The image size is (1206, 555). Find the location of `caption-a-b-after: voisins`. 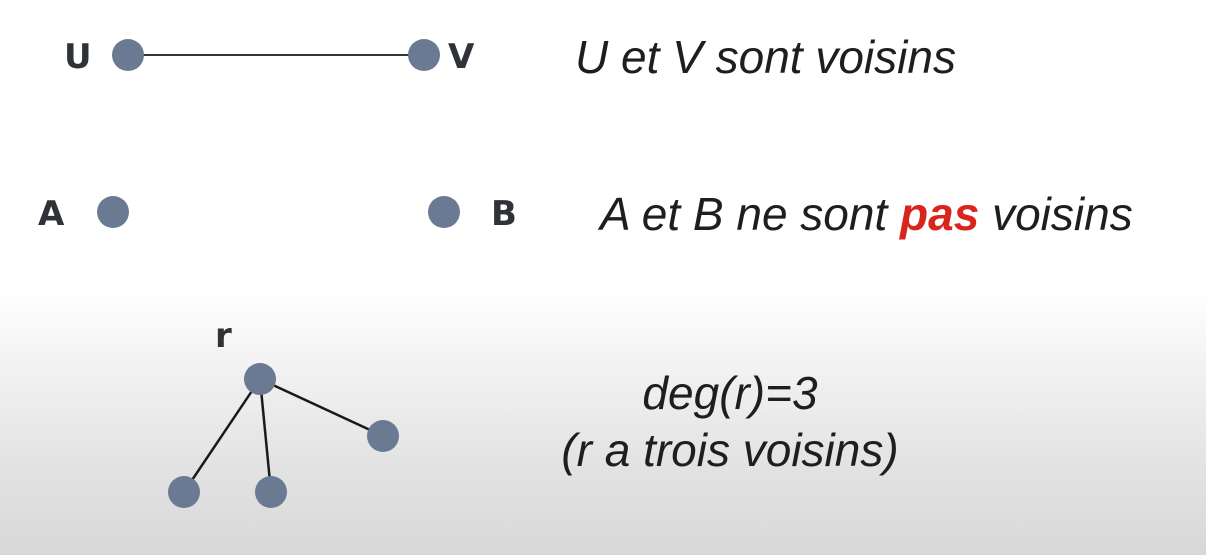

caption-a-b-after: voisins is located at coordinates (1056, 214).